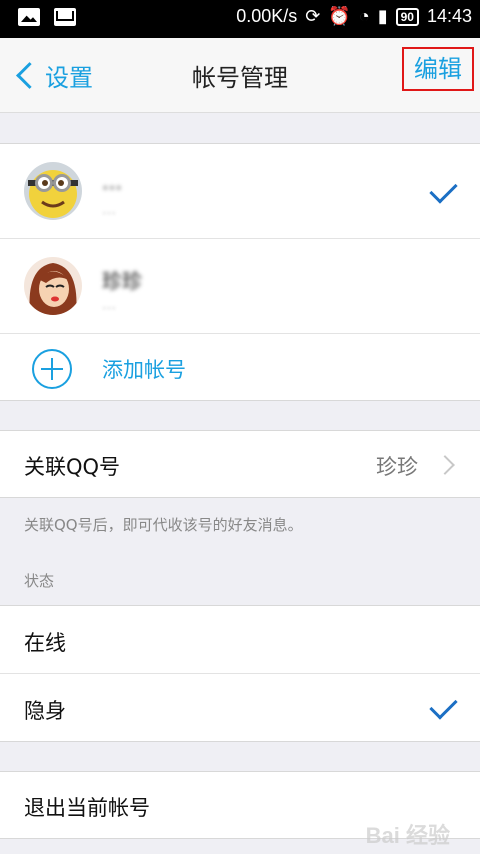  Describe the element at coordinates (65, 17) in the screenshot. I see `mail-notification-icon` at that location.